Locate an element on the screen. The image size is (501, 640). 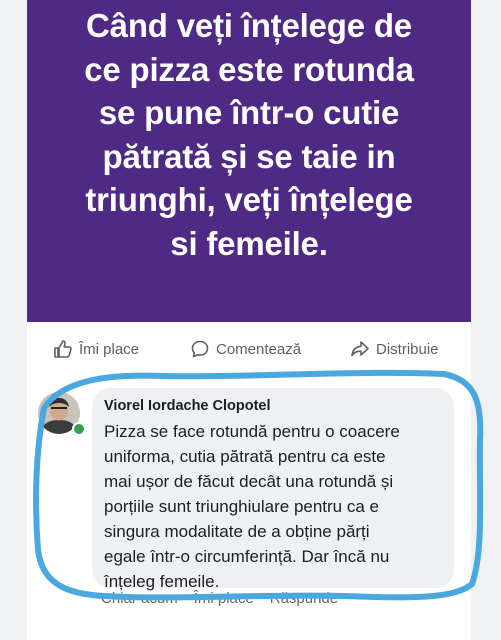
comment-reply-link: Răspunde is located at coordinates (304, 601).